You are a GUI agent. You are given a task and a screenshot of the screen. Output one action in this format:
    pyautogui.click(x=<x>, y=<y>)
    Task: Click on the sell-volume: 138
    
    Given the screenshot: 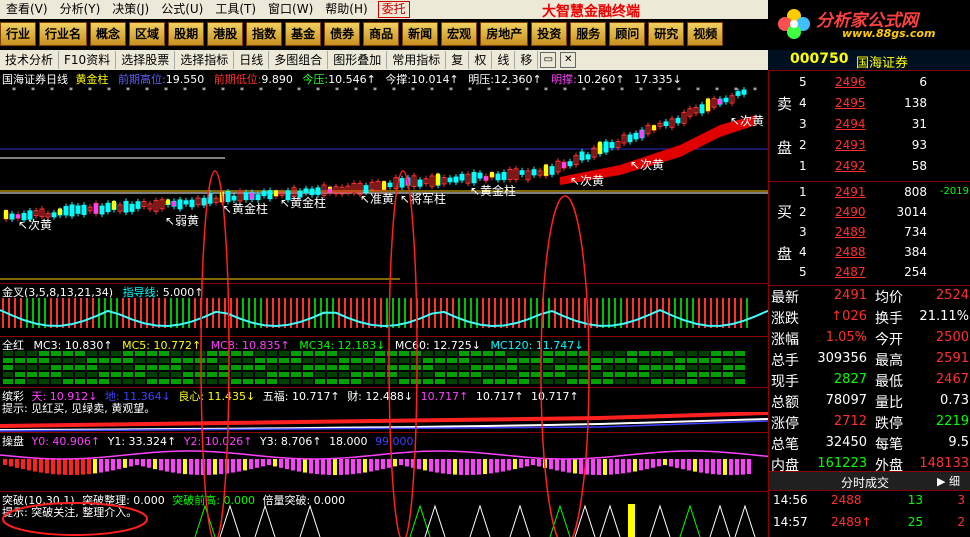 What is the action you would take?
    pyautogui.click(x=915, y=103)
    